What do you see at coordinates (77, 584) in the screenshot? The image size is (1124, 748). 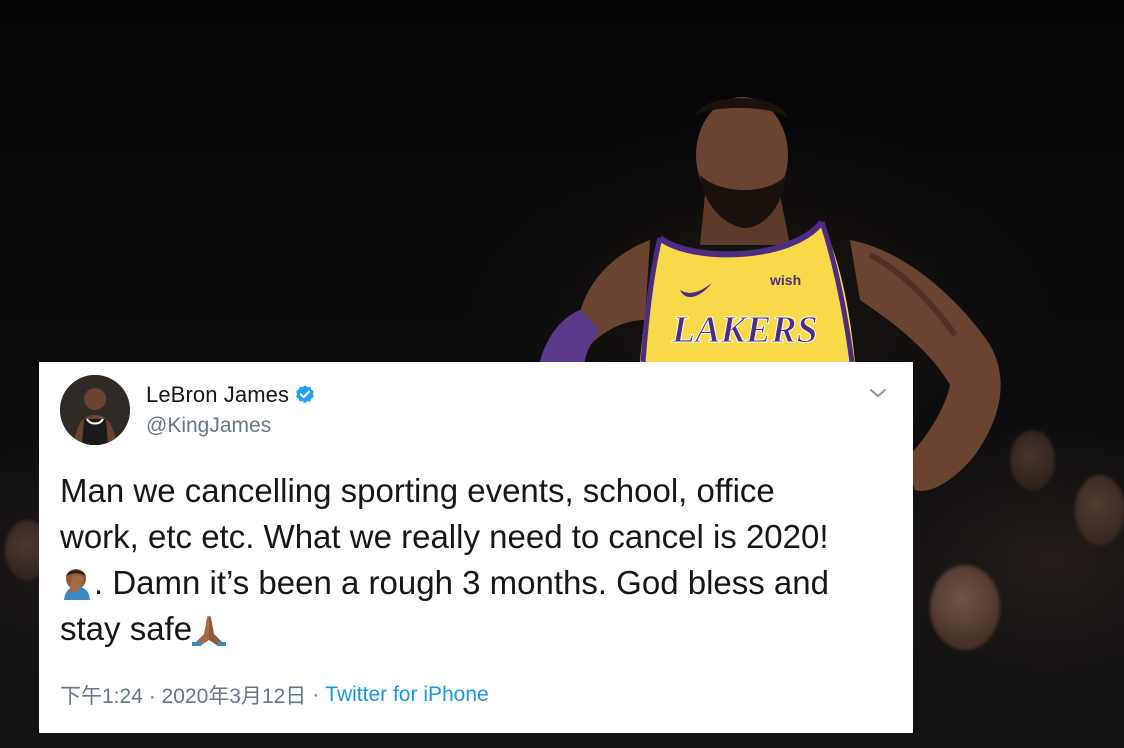 I see `facepalm-emoji-icon` at bounding box center [77, 584].